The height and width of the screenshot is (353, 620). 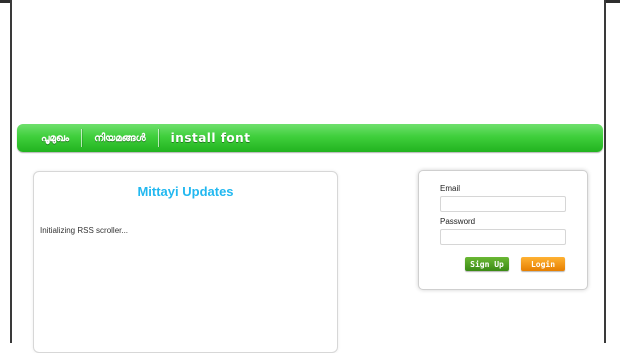 I want to click on email-label: Email, so click(x=450, y=188).